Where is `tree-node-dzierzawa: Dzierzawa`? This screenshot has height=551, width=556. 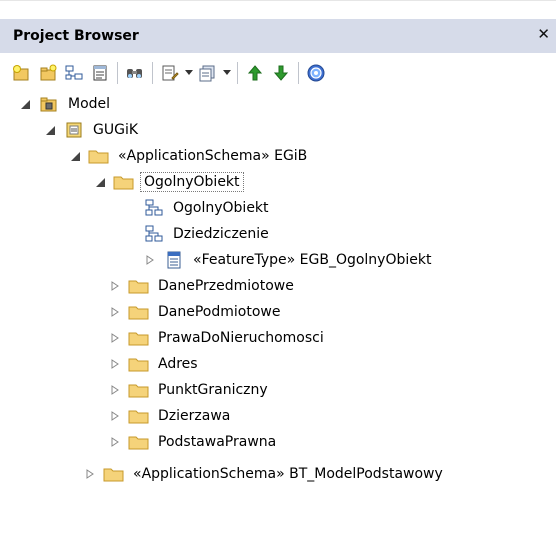 tree-node-dzierzawa: Dzierzawa is located at coordinates (170, 416).